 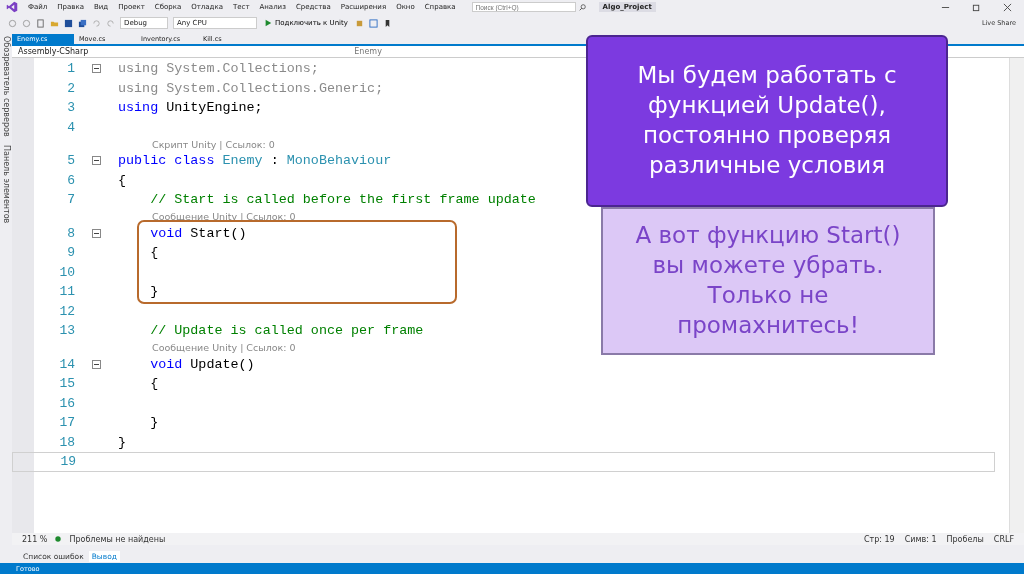 I want to click on codelens-hint: Сообщение Unity | Ссылок: 0, so click(x=224, y=347).